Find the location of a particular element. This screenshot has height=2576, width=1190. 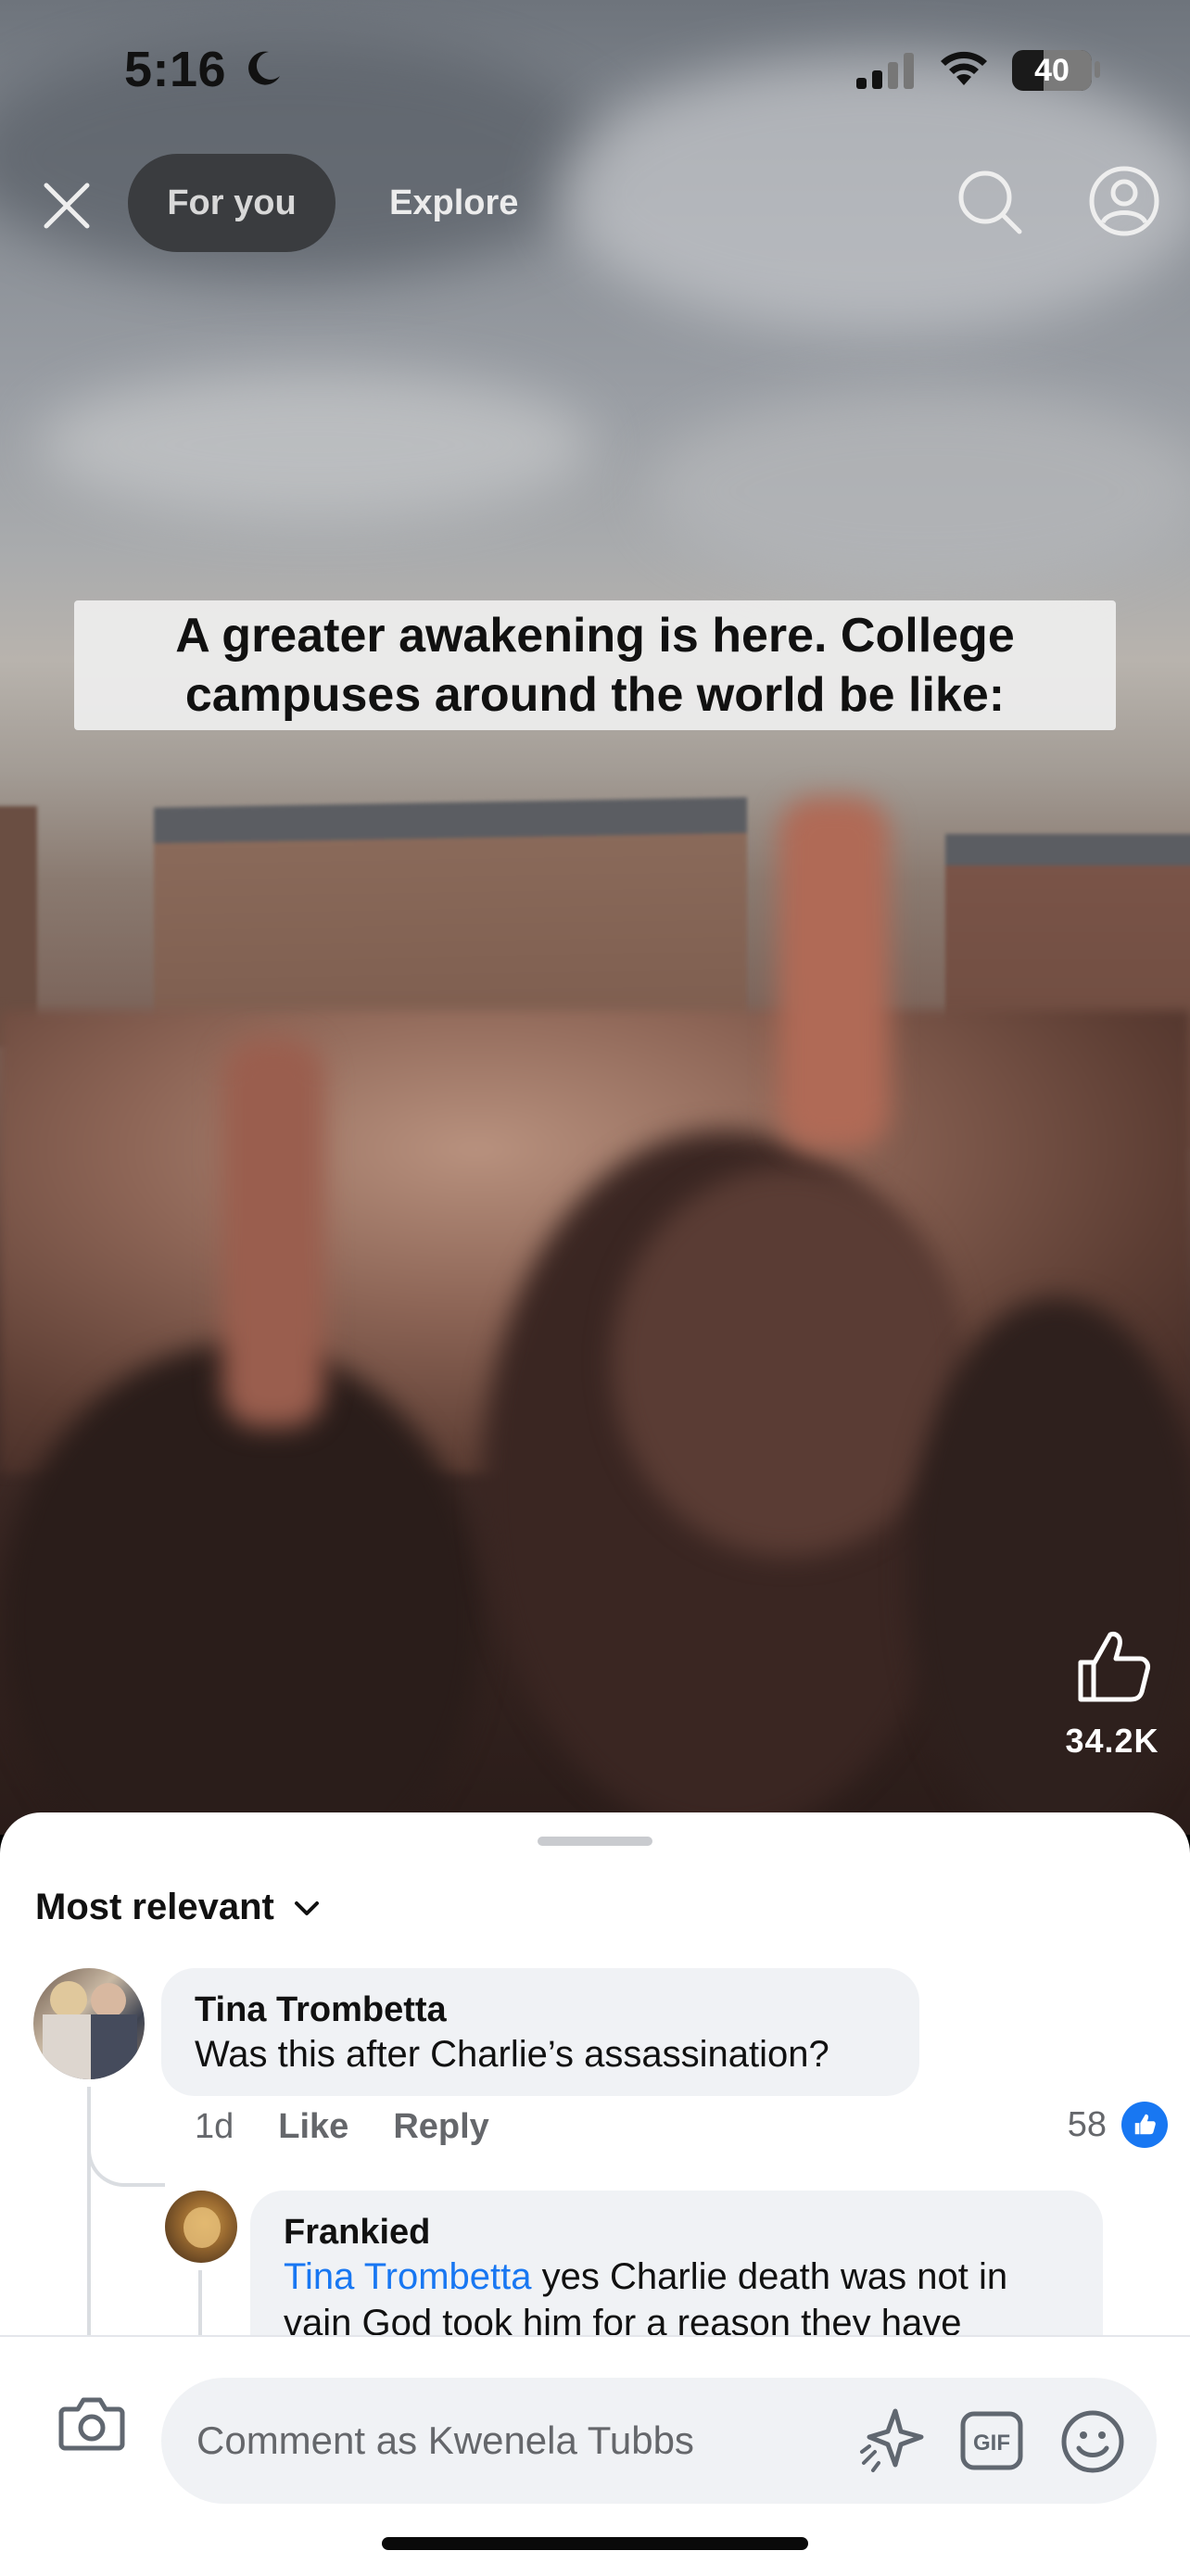

battery-cap is located at coordinates (1097, 69).